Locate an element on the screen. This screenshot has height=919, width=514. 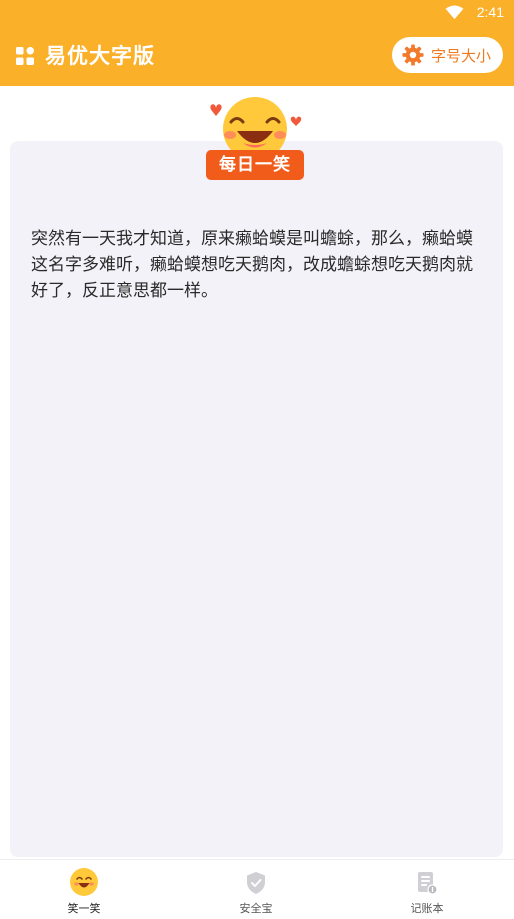
status-bar: 2:41 is located at coordinates (257, 13).